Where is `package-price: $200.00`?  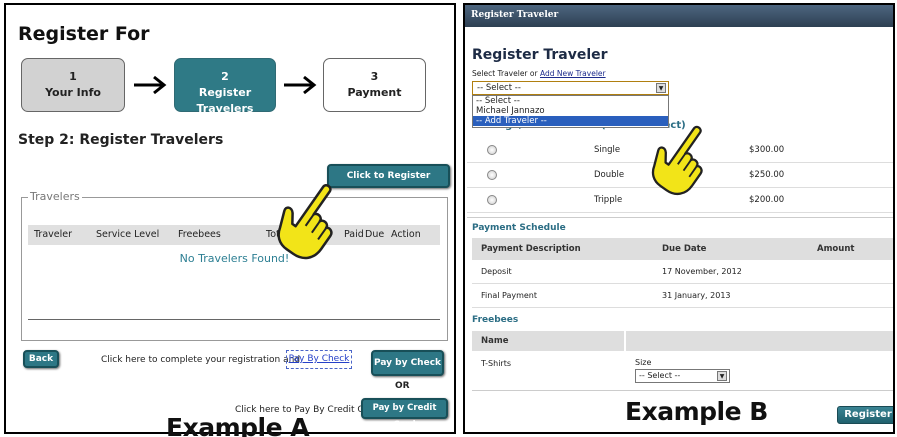 package-price: $200.00 is located at coordinates (767, 200).